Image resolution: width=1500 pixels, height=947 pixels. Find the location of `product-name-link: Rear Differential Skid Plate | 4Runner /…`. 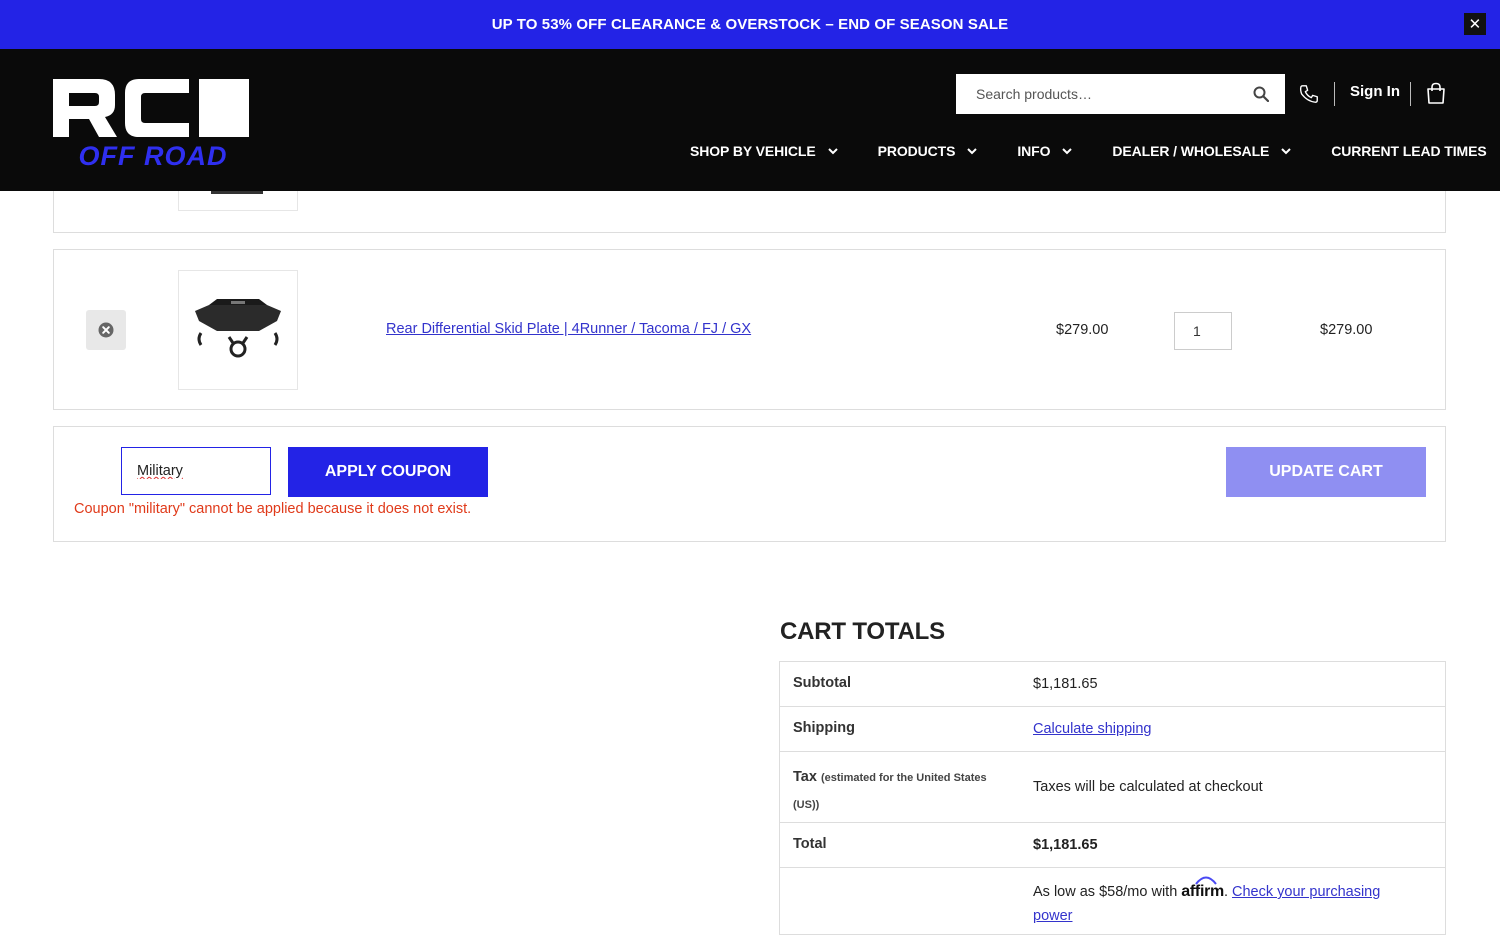

product-name-link: Rear Differential Skid Plate | 4Runner /… is located at coordinates (568, 329).